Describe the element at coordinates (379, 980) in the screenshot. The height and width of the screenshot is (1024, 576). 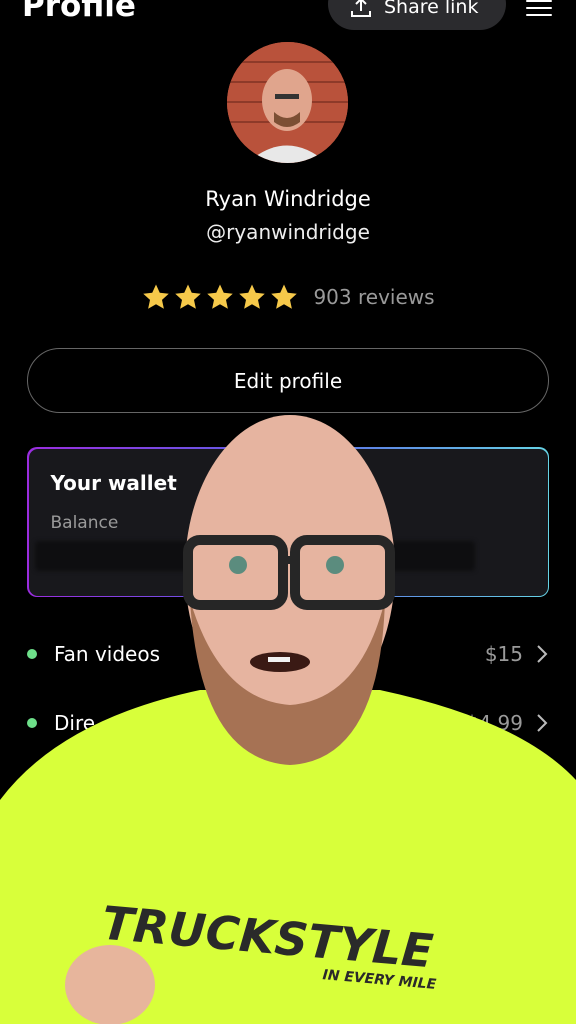
I see `svg-text: IN EVERY MILE` at that location.